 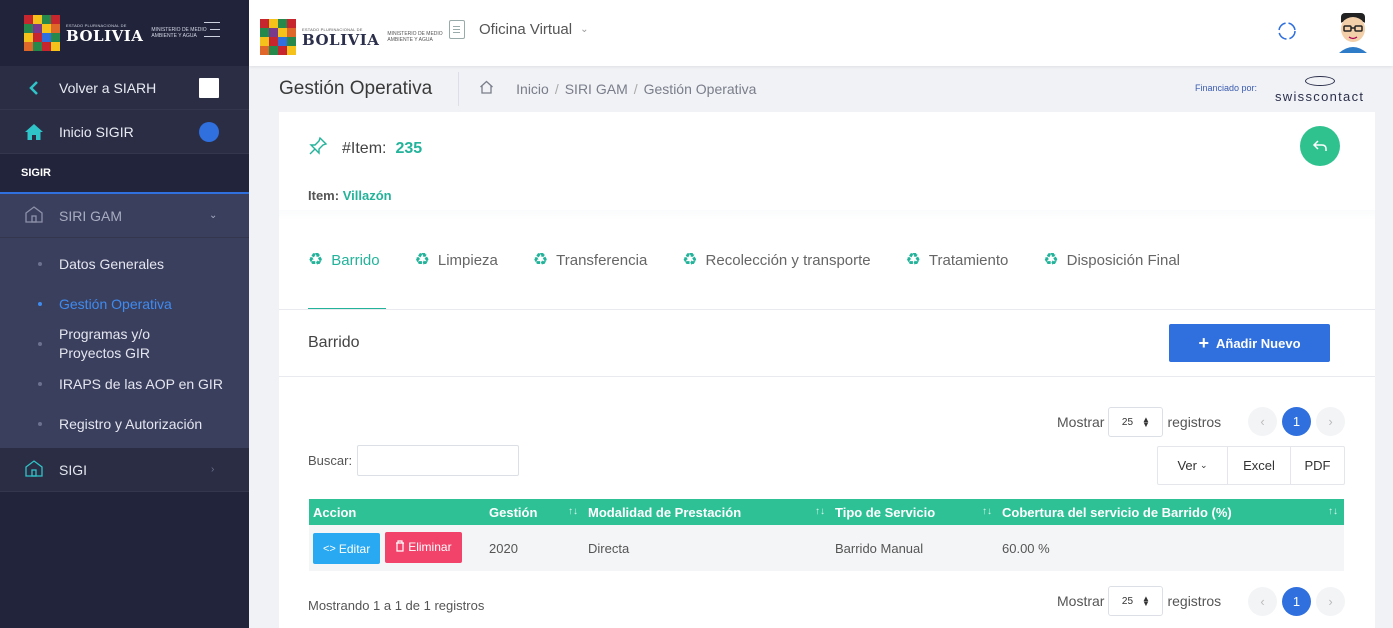 I want to click on sidebar-item-gestion-operativa: Gestión Operativa, so click(x=124, y=304).